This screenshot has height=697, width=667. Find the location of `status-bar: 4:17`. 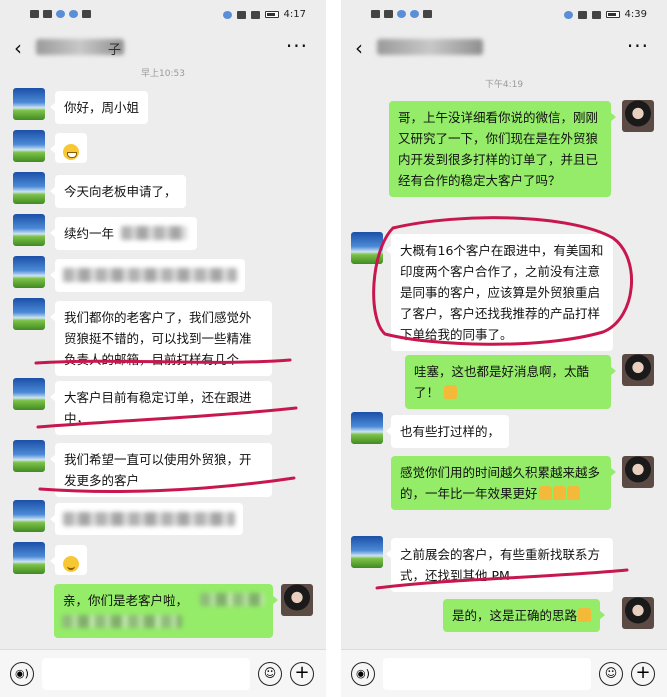

status-bar: 4:17 is located at coordinates (163, 15).